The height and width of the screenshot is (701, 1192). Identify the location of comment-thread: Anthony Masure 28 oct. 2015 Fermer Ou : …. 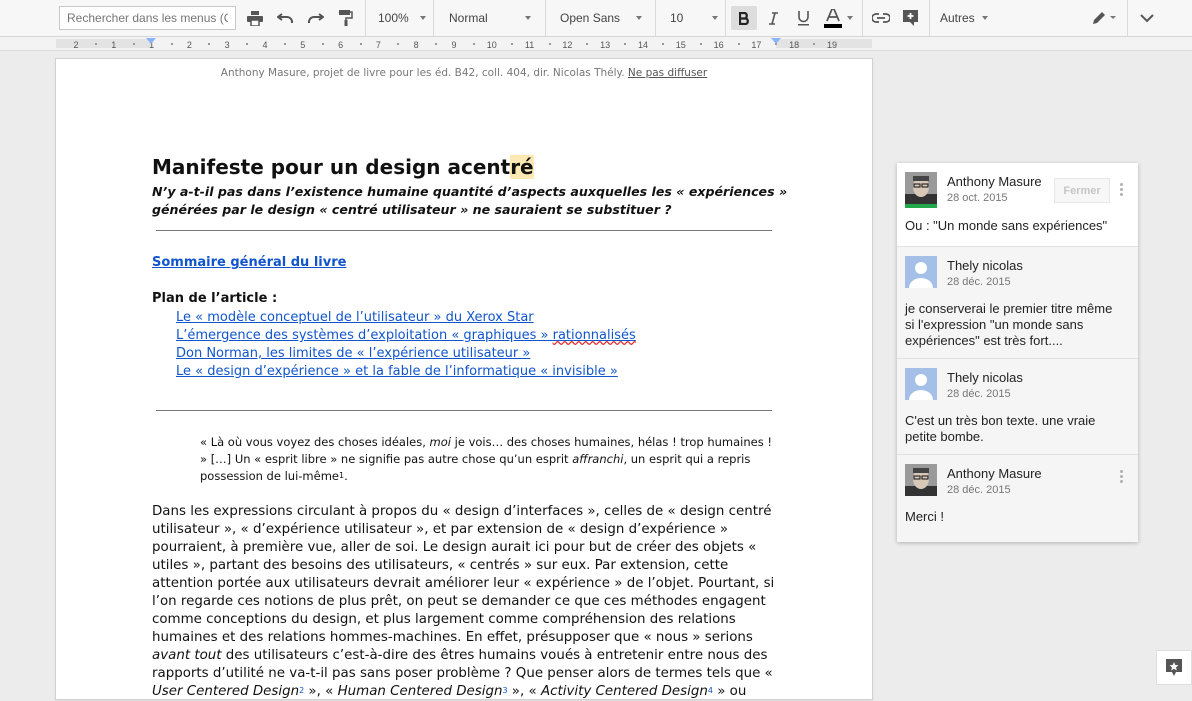
(1017, 352).